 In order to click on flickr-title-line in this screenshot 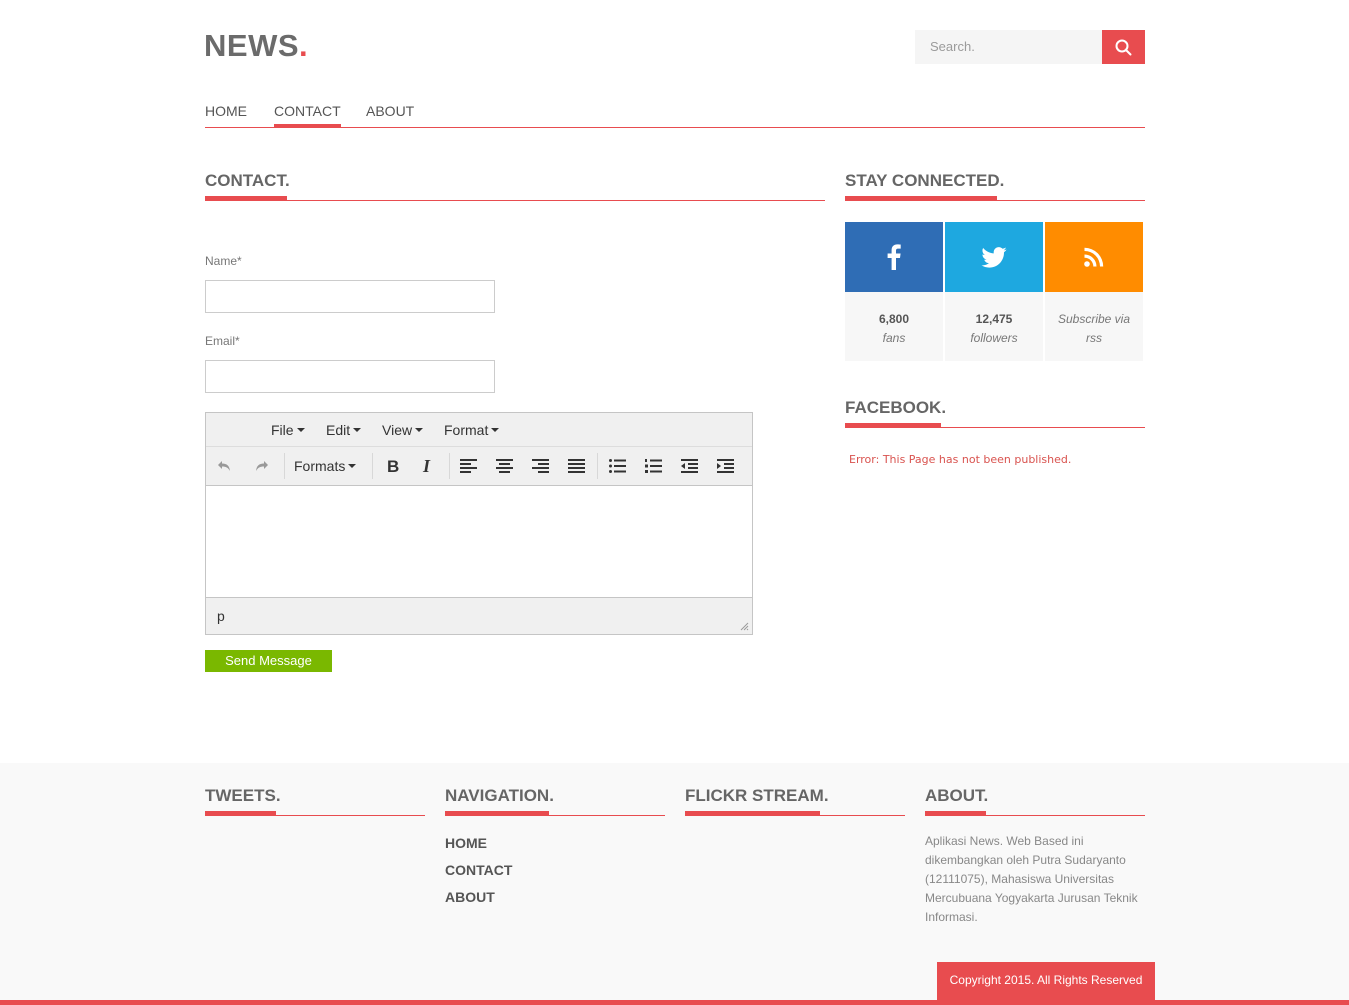, I will do `click(795, 815)`.